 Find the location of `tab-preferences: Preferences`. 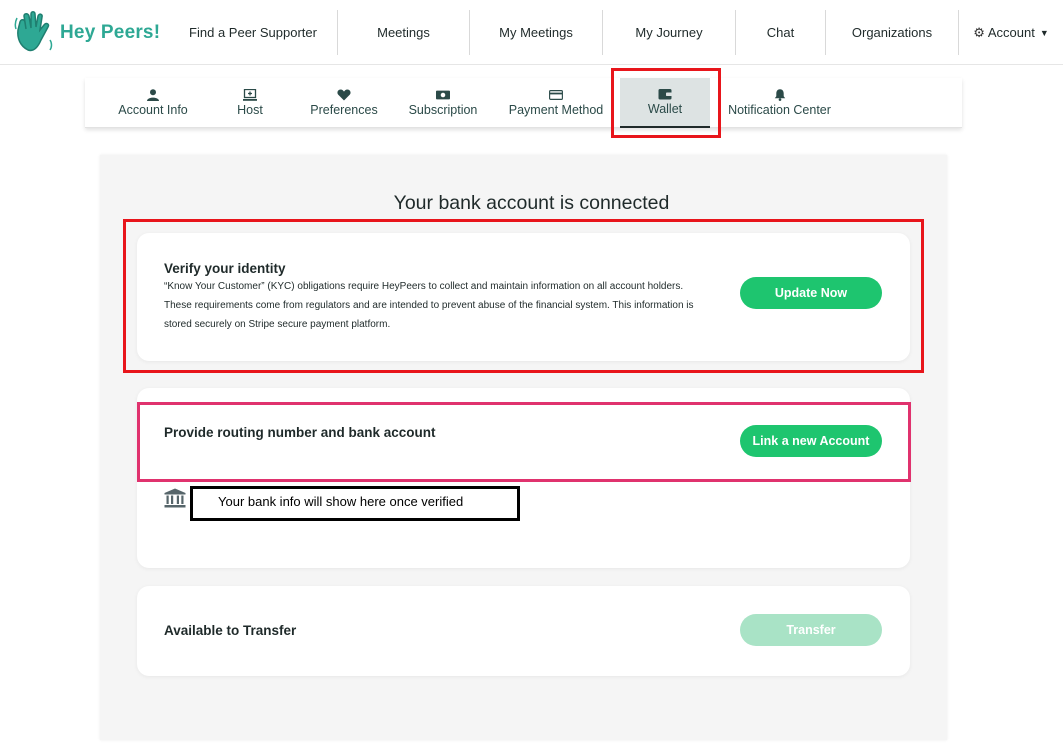

tab-preferences: Preferences is located at coordinates (344, 103).